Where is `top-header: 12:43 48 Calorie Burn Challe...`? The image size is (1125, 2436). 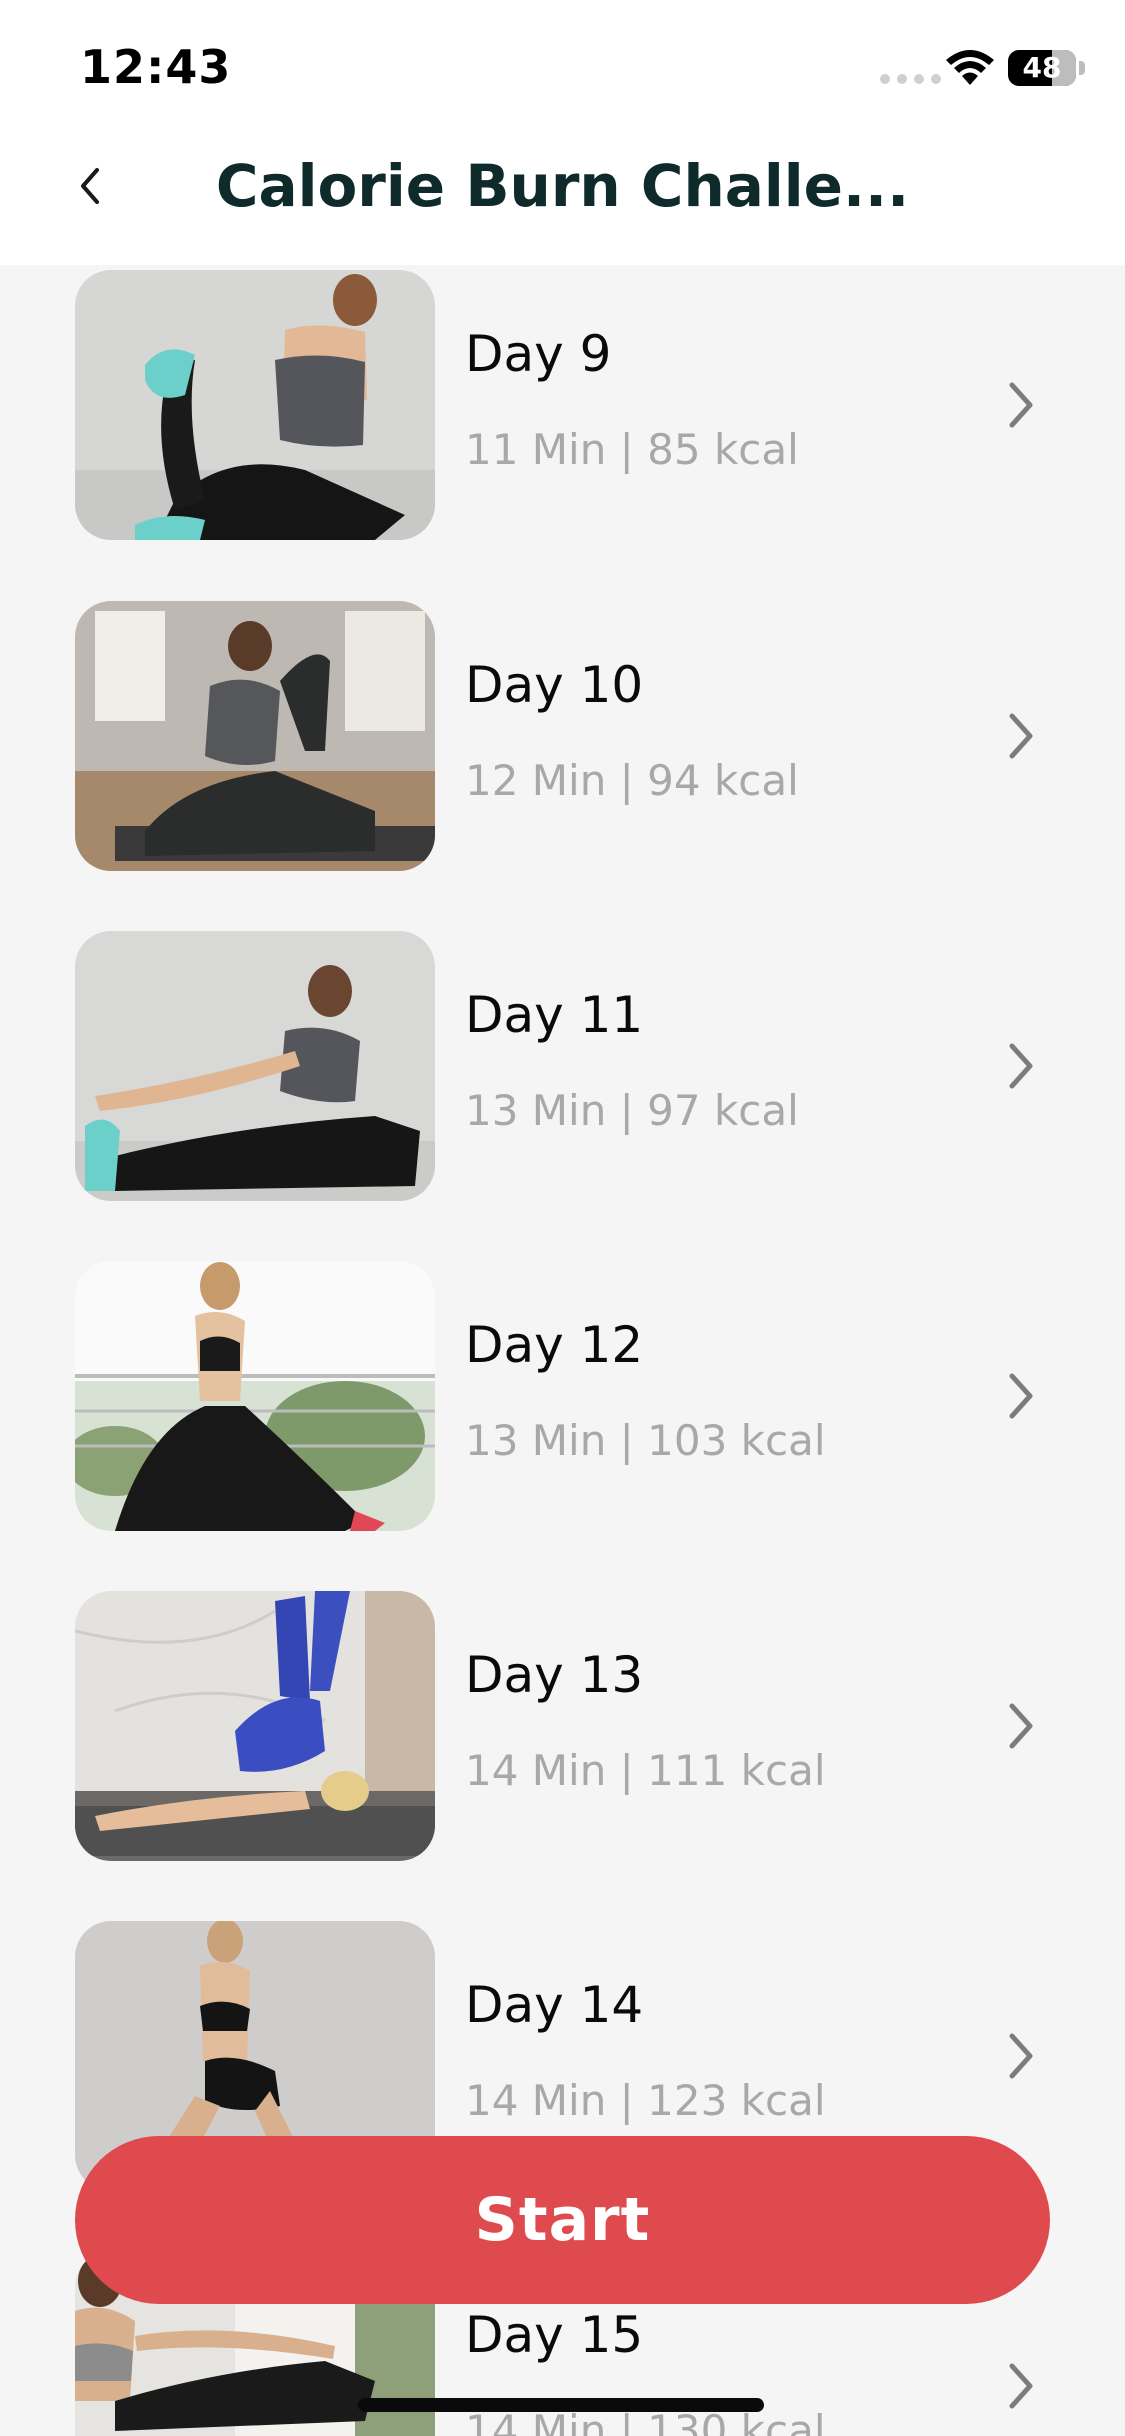 top-header: 12:43 48 Calorie Burn Challe... is located at coordinates (562, 132).